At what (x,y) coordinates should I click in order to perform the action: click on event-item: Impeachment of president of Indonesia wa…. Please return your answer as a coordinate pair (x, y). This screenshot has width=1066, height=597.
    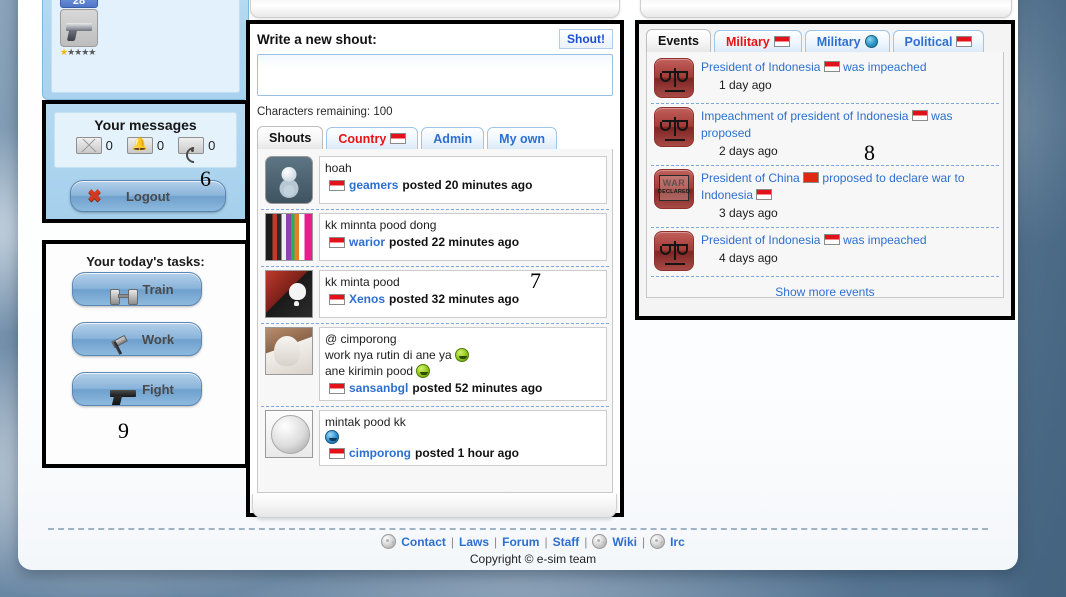
    Looking at the image, I should click on (825, 135).